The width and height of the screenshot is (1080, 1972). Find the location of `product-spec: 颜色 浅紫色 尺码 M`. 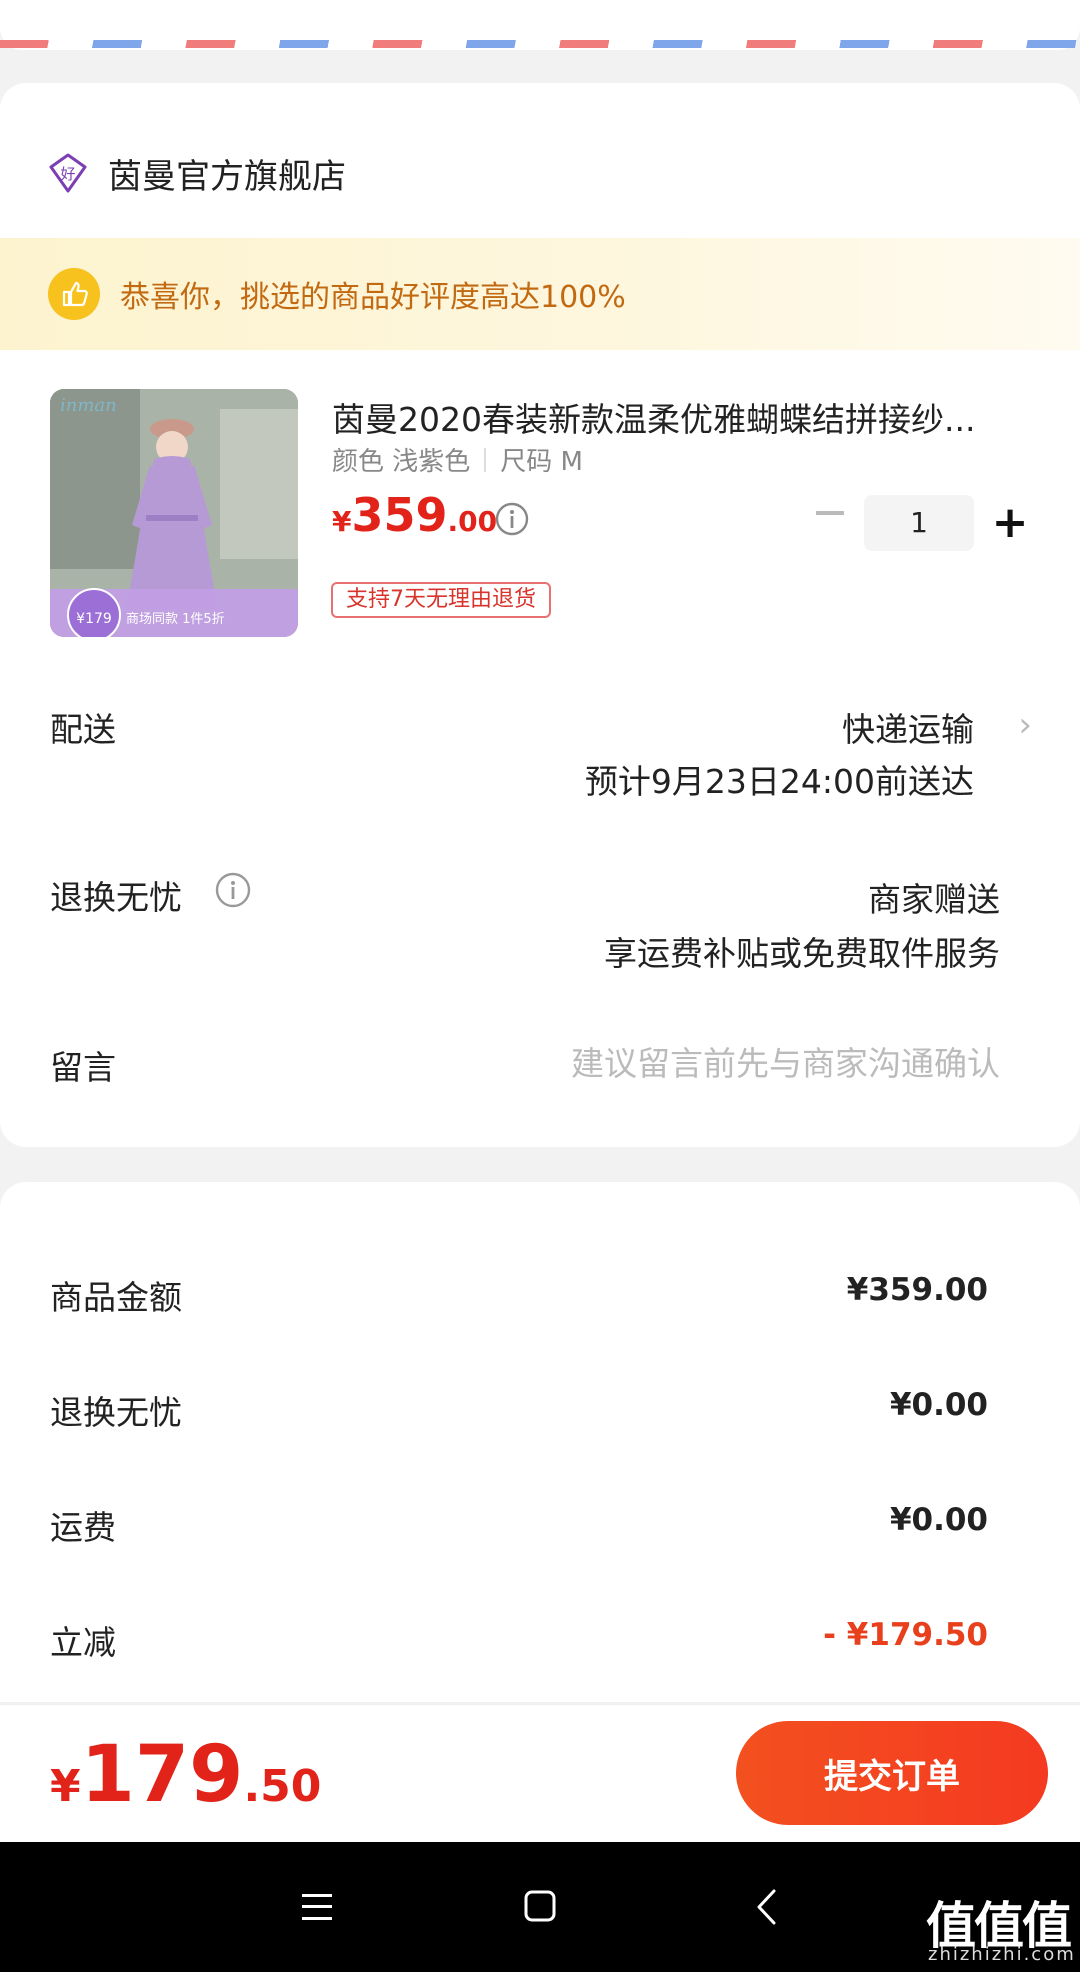

product-spec: 颜色 浅紫色 尺码 M is located at coordinates (457, 459).